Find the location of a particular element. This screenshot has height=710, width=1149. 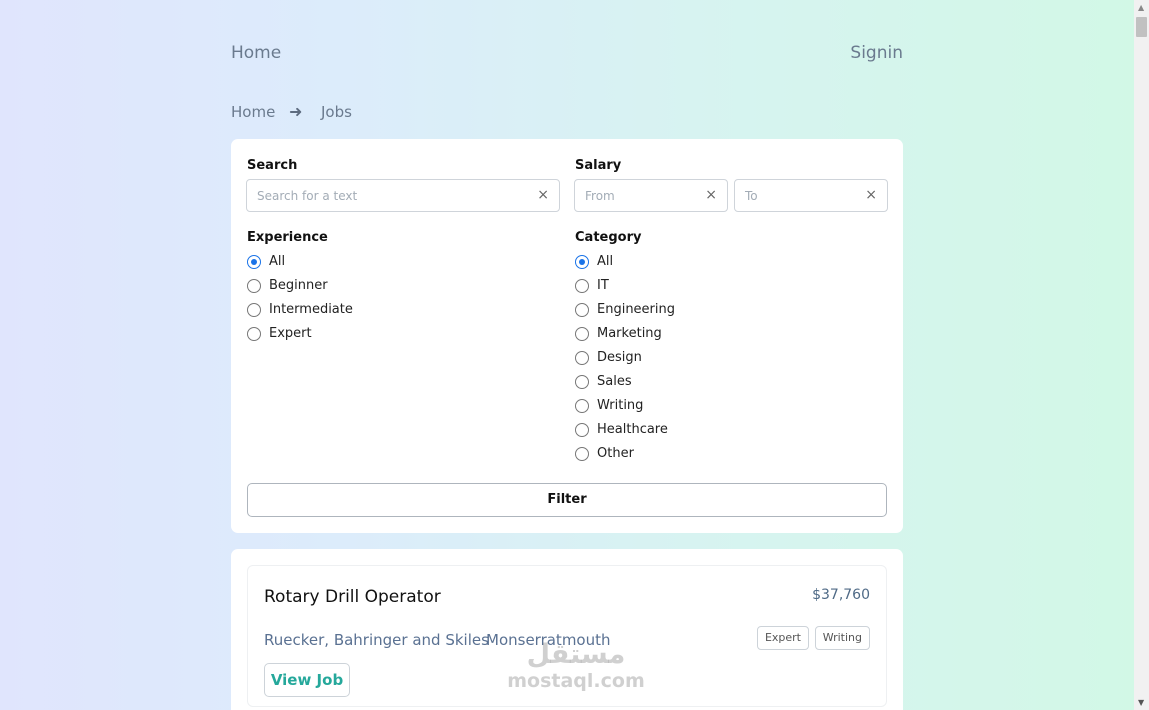

breadcrumb-home-link: Home is located at coordinates (253, 112).